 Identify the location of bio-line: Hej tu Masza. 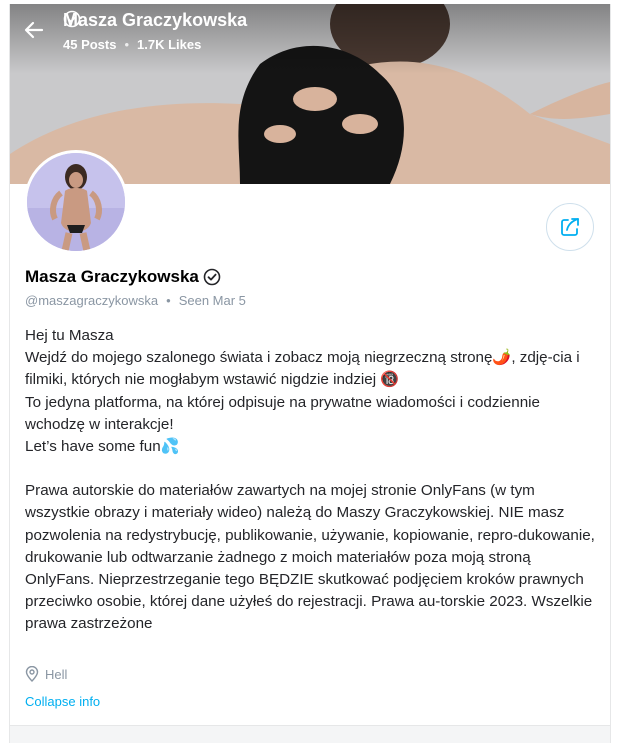
(69, 335).